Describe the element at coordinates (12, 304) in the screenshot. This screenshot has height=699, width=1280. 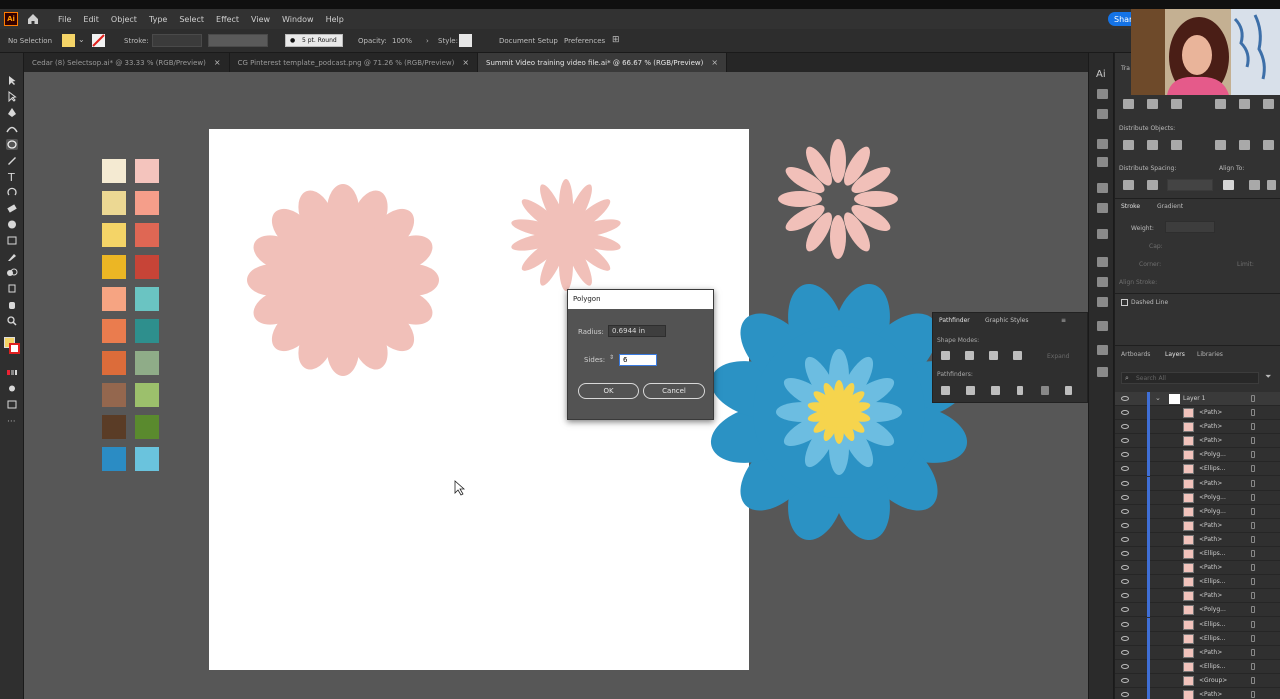
I see `hand-tool-icon` at that location.